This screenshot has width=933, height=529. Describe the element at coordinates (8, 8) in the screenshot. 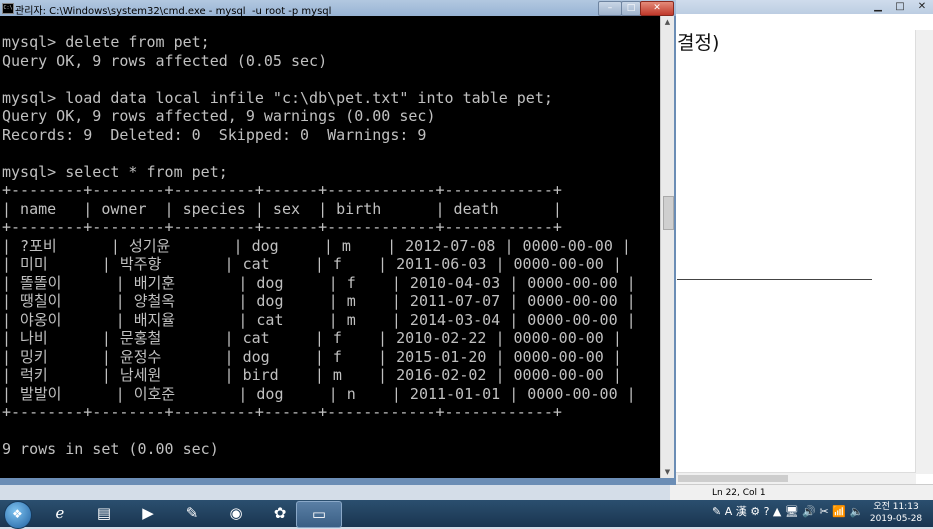

I see `cmd-icon: C:\` at that location.